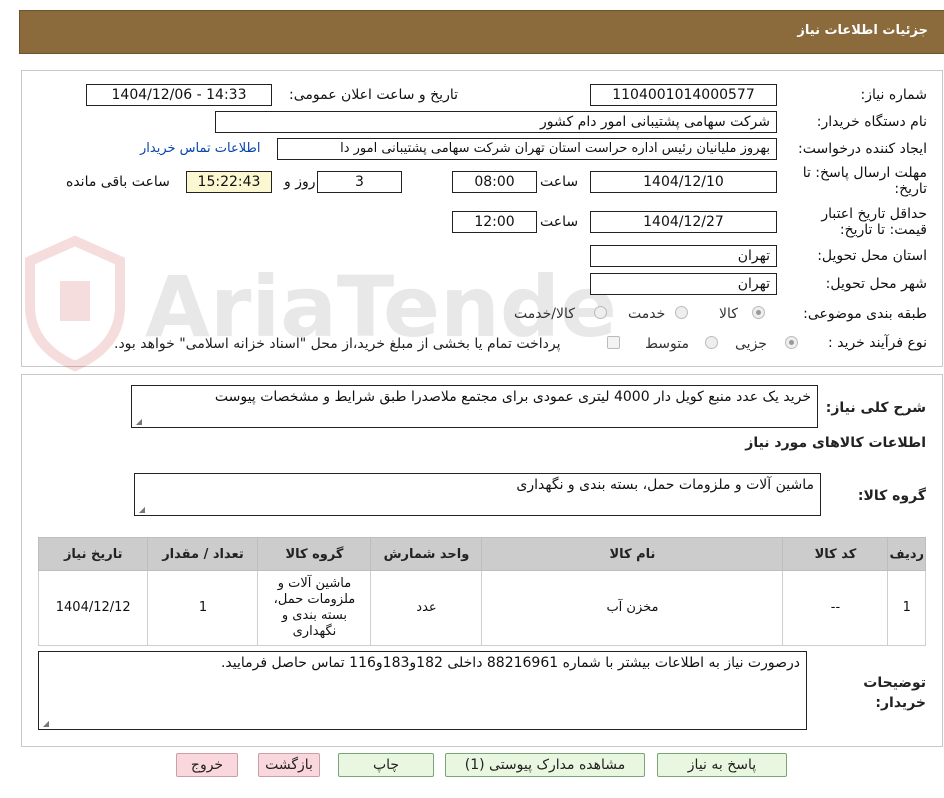  What do you see at coordinates (481, 32) in the screenshot?
I see `page-header: جزئیات اطلاعات نیاز` at bounding box center [481, 32].